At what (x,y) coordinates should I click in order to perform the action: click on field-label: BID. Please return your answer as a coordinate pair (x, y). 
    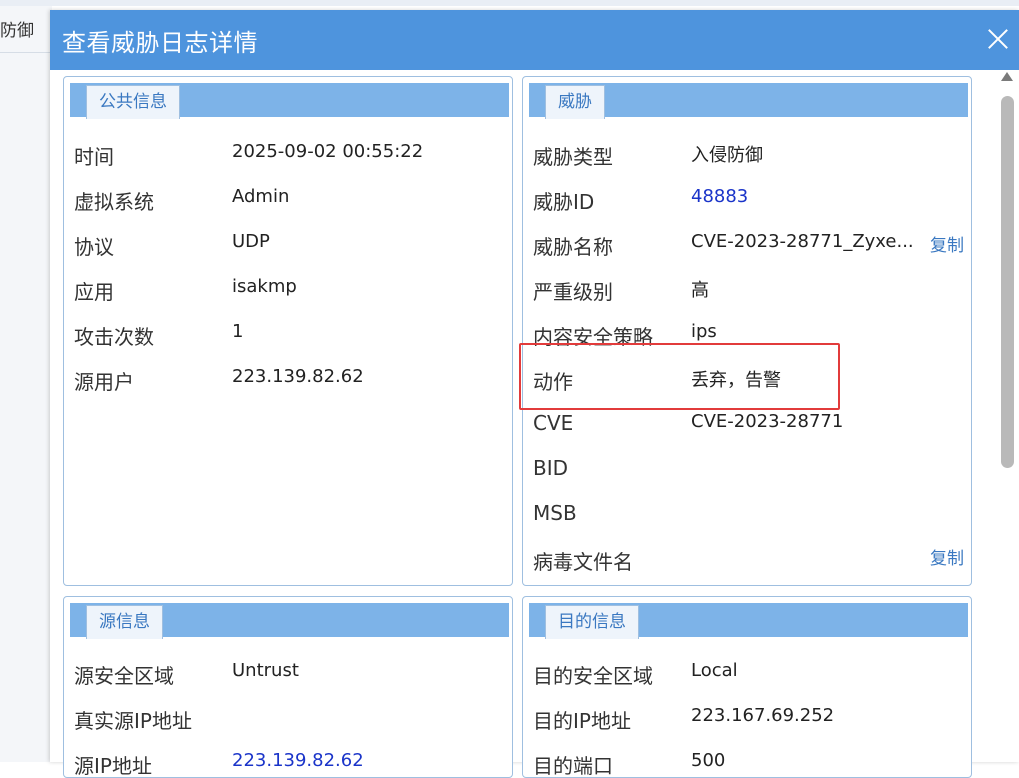
    Looking at the image, I should click on (551, 468).